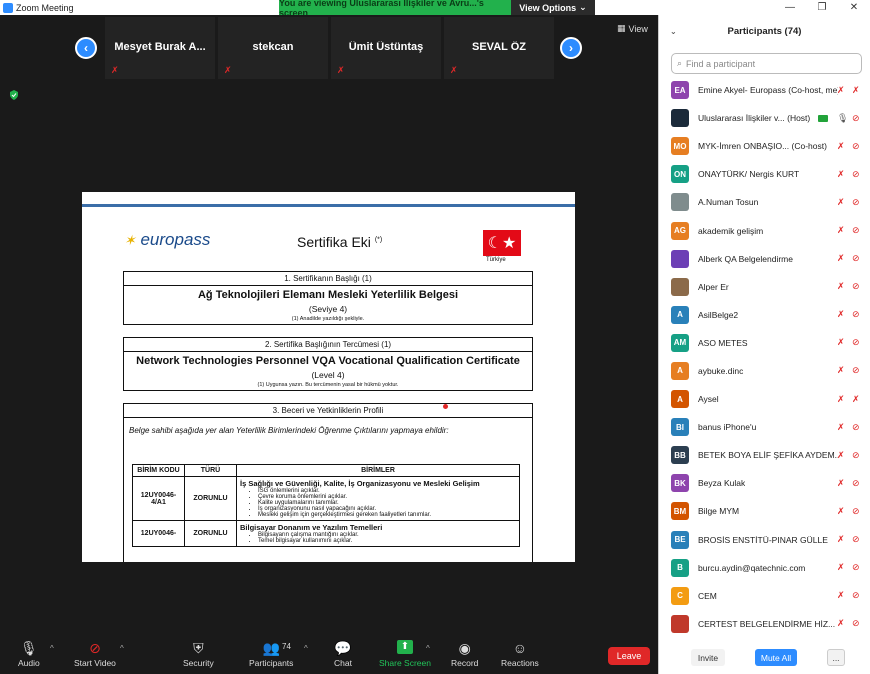 This screenshot has height=674, width=870. What do you see at coordinates (632, 28) in the screenshot?
I see `view-button: ▦ View` at bounding box center [632, 28].